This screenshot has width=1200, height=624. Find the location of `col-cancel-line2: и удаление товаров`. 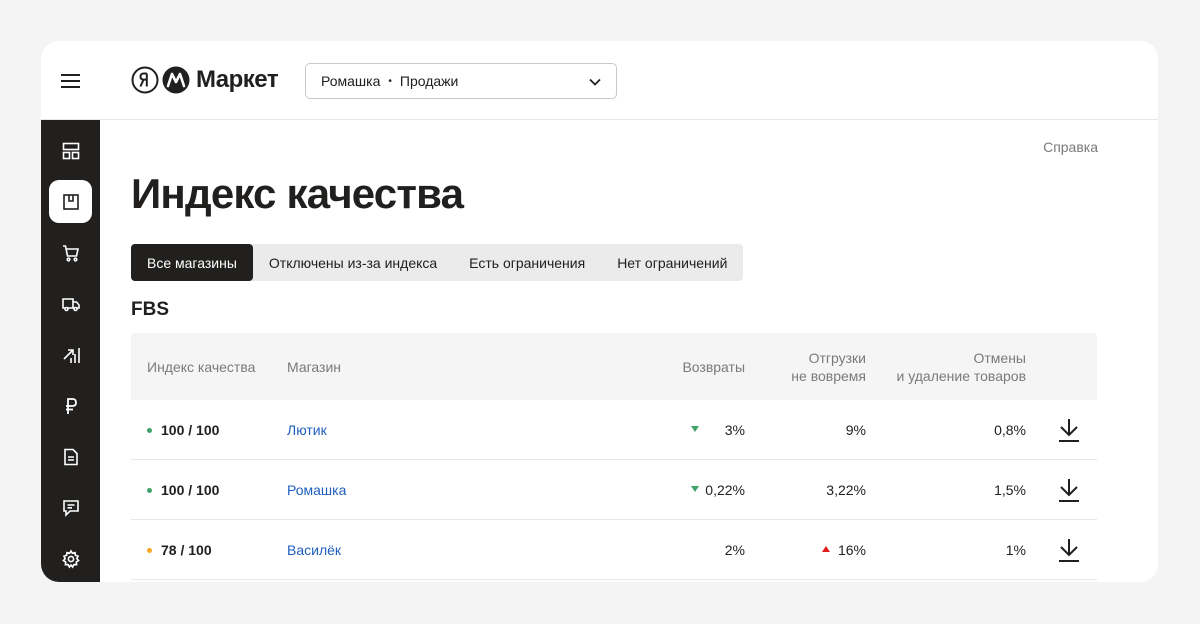

col-cancel-line2: и удаление товаров is located at coordinates (961, 376).